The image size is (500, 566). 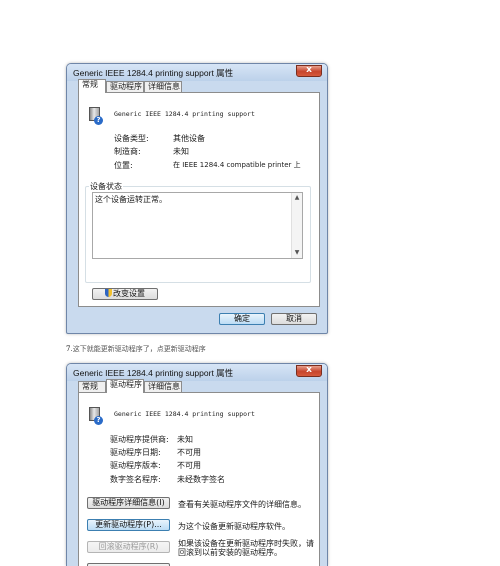 I want to click on driver-provider-label: 驱动程序提供商:, so click(x=139, y=439).